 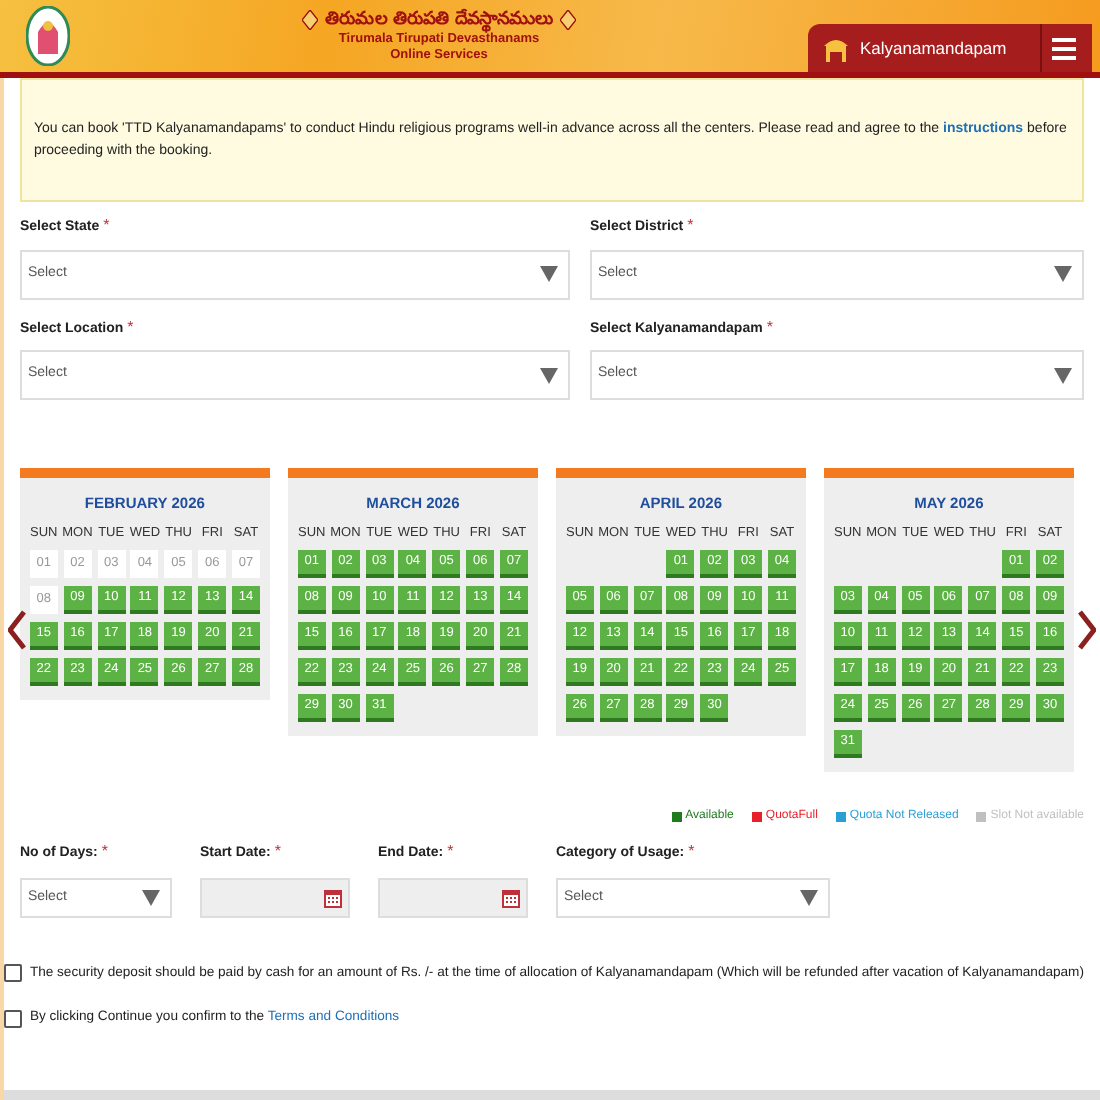 What do you see at coordinates (836, 48) in the screenshot?
I see `temple-icon` at bounding box center [836, 48].